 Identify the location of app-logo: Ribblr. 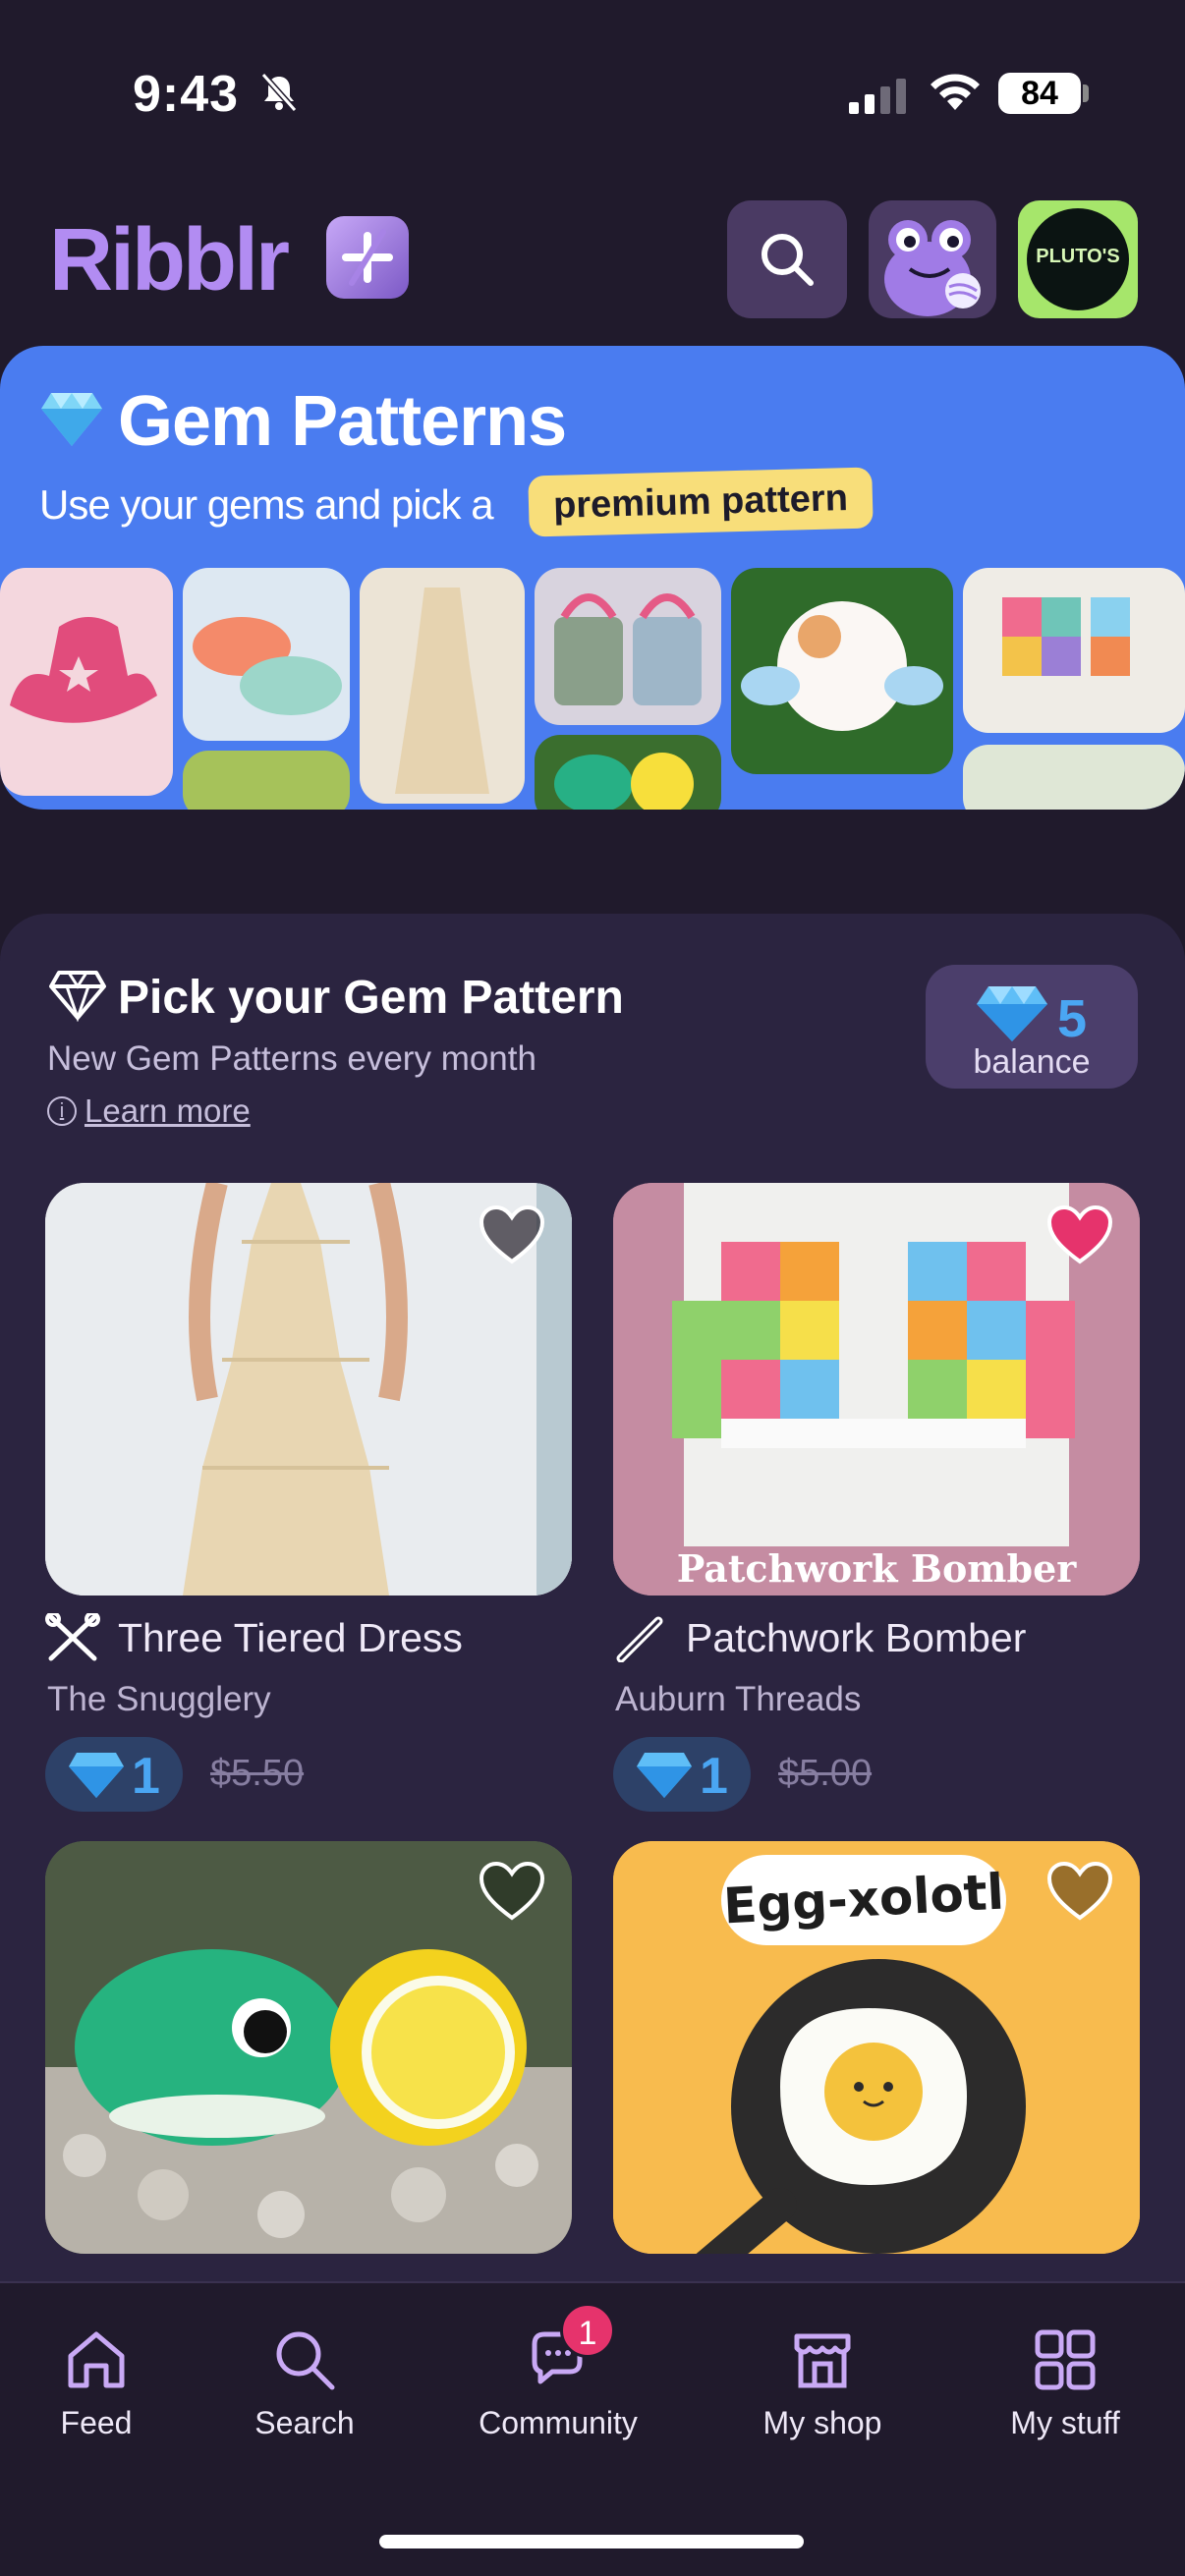
(169, 260).